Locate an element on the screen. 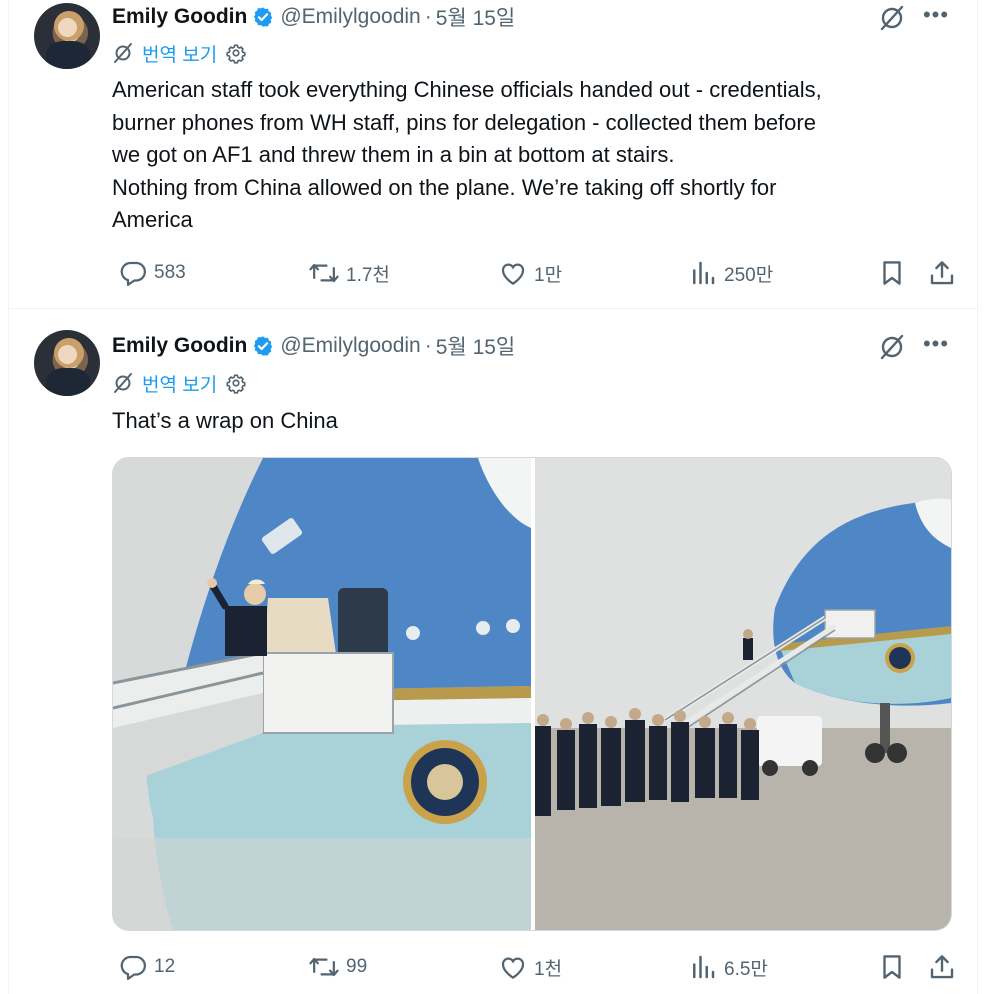  tweet-text-line: That’s a wrap on China is located at coordinates (225, 420).